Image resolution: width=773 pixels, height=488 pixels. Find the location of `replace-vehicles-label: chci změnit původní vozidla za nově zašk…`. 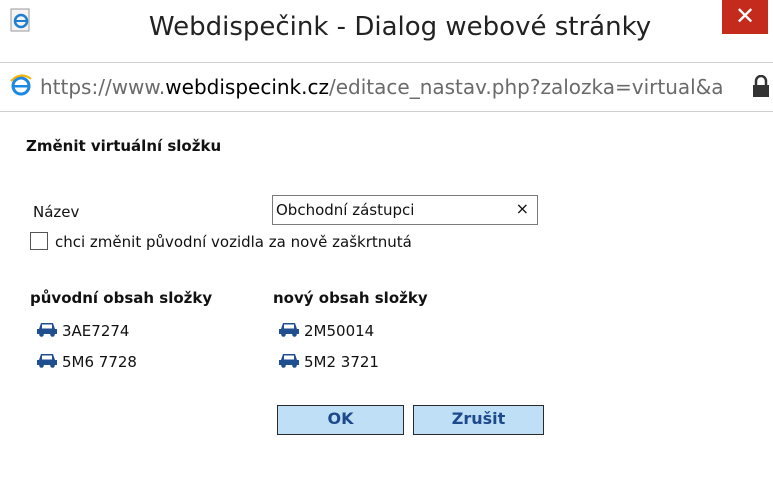

replace-vehicles-label: chci změnit původní vozidla za nově zašk… is located at coordinates (233, 242).